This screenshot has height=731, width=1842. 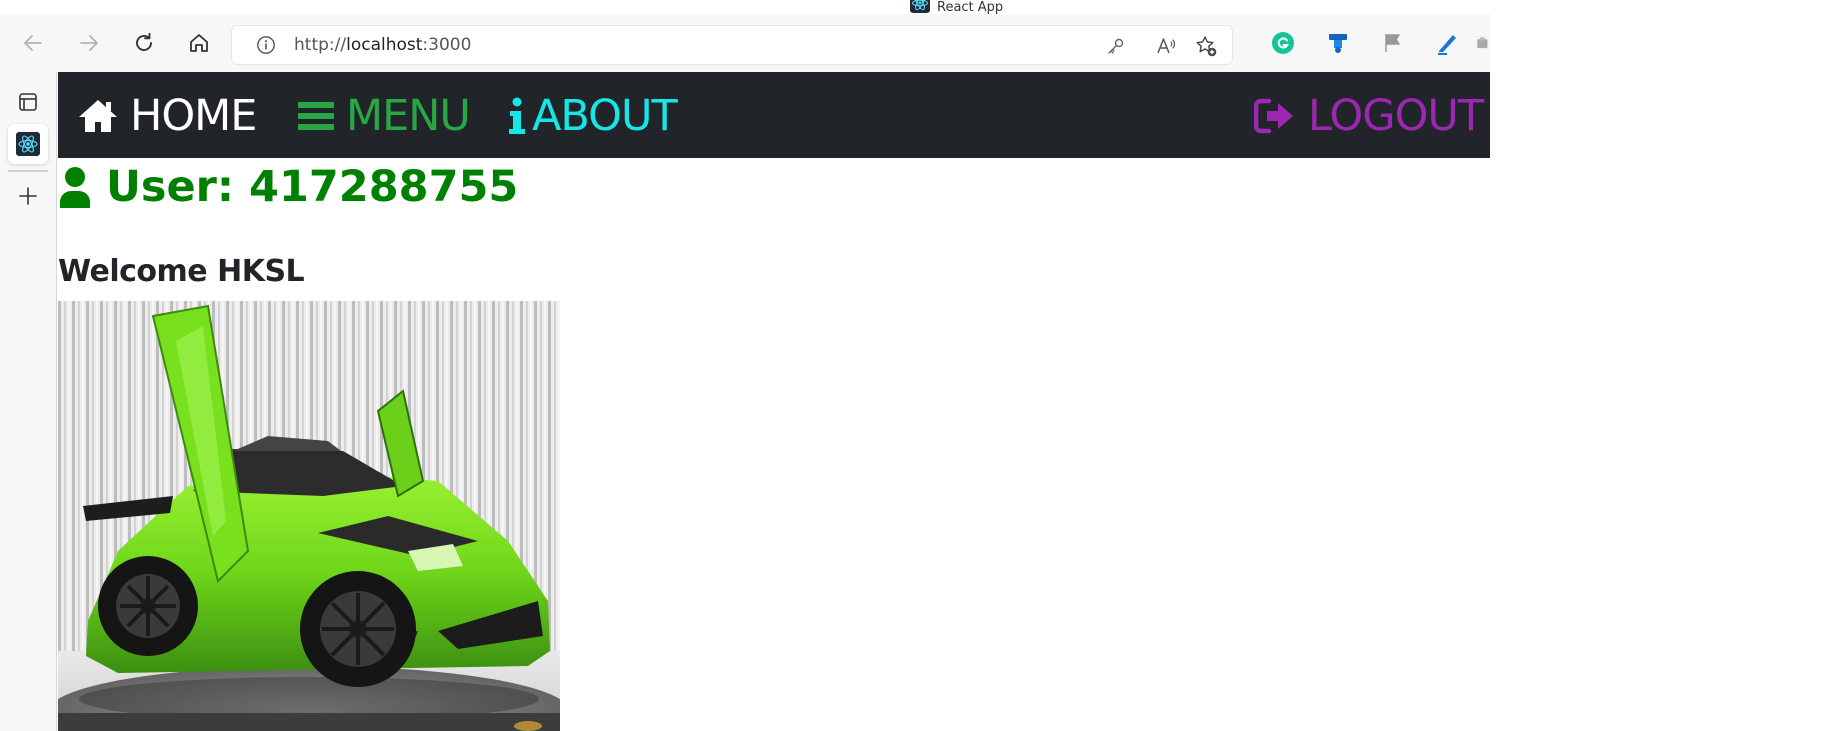 I want to click on nav-home-label: HOME, so click(x=193, y=116).